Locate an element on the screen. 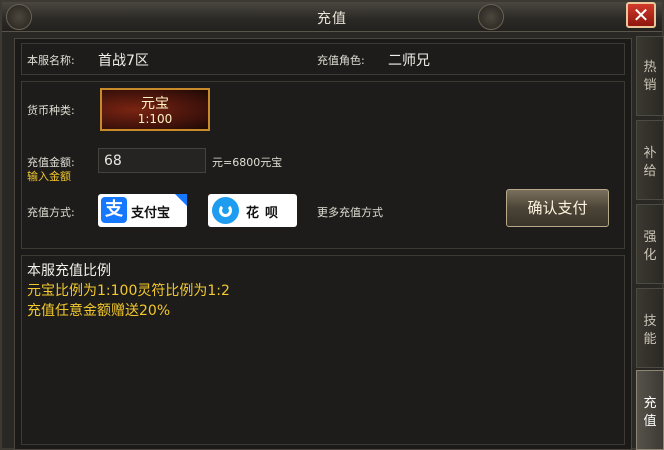 The width and height of the screenshot is (664, 450). tab-enhance: 强化 is located at coordinates (650, 244).